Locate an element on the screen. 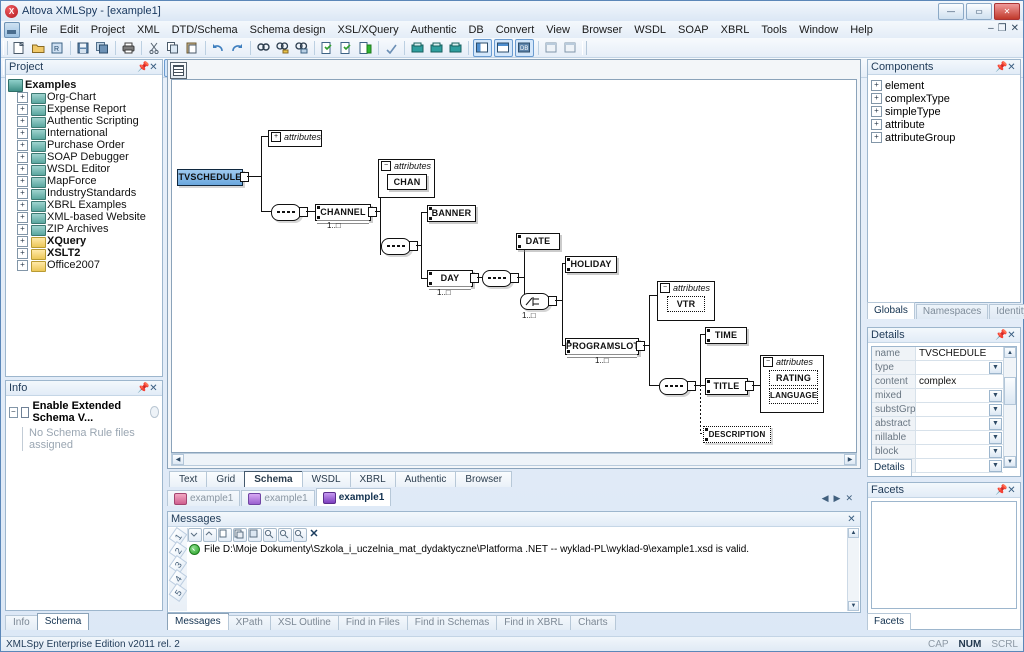  doc-tab-example1-1: example1 is located at coordinates (204, 498).